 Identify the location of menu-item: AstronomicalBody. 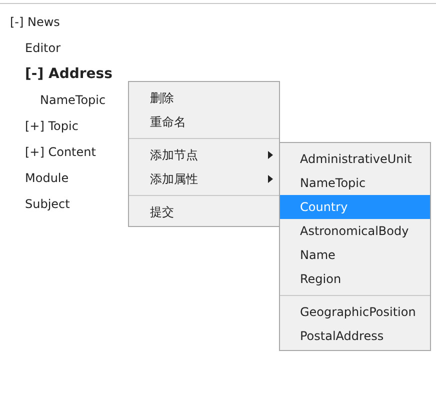
(355, 231).